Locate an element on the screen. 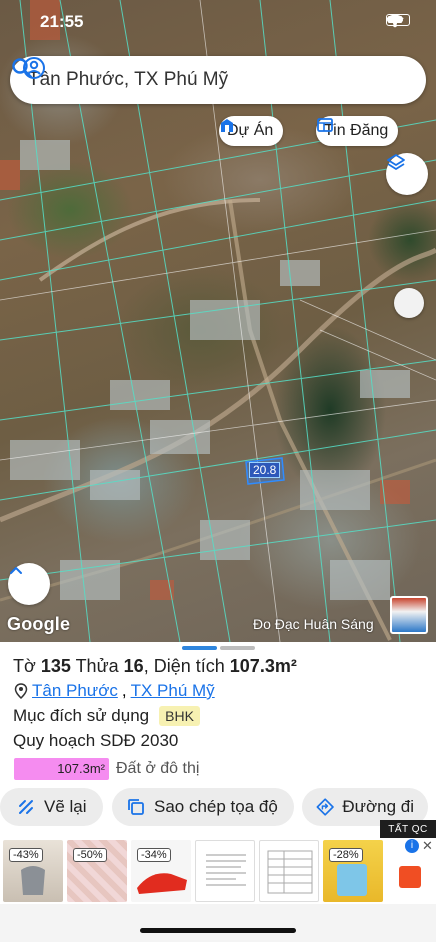 This screenshot has width=436, height=942. ad-item: -43% is located at coordinates (33, 871).